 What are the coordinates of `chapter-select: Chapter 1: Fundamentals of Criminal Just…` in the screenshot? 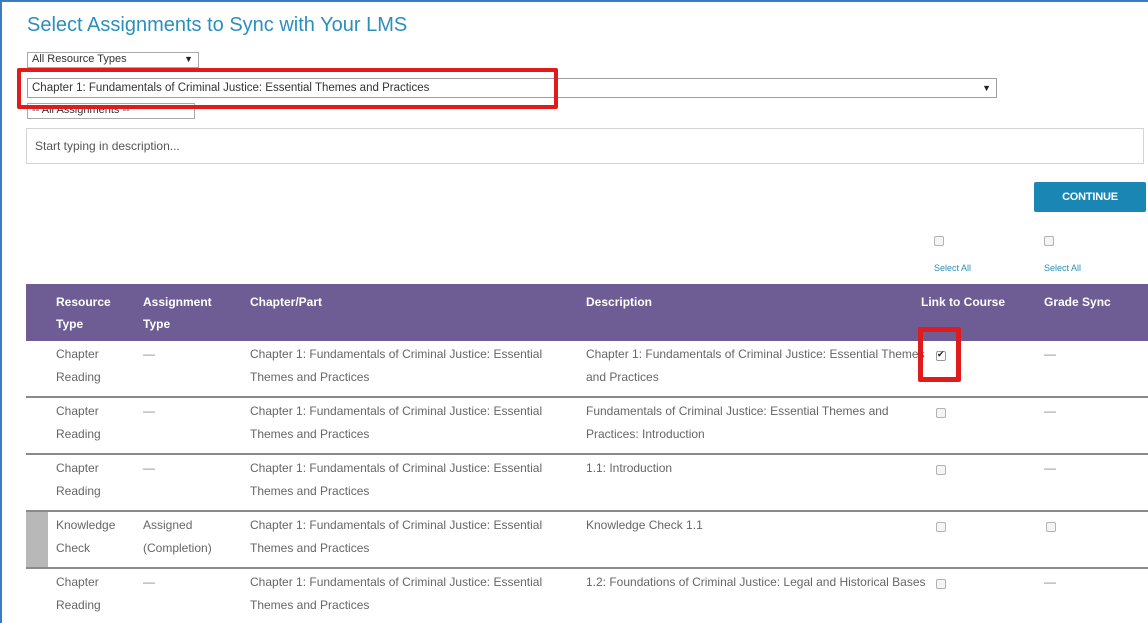 It's located at (512, 88).